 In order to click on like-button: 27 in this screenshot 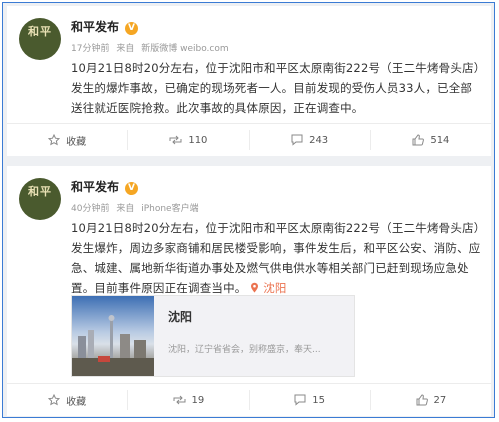, I will do `click(431, 400)`.